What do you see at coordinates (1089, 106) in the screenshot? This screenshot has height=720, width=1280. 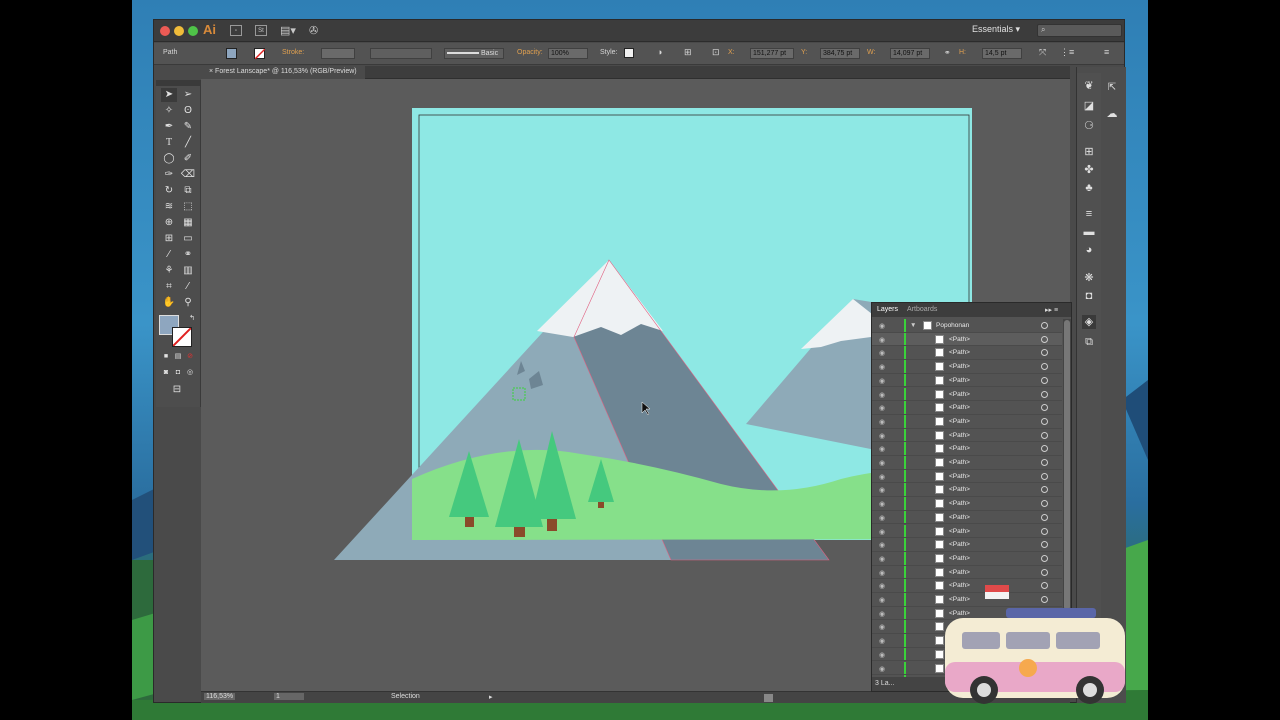 I see `properties-icon: ◪` at bounding box center [1089, 106].